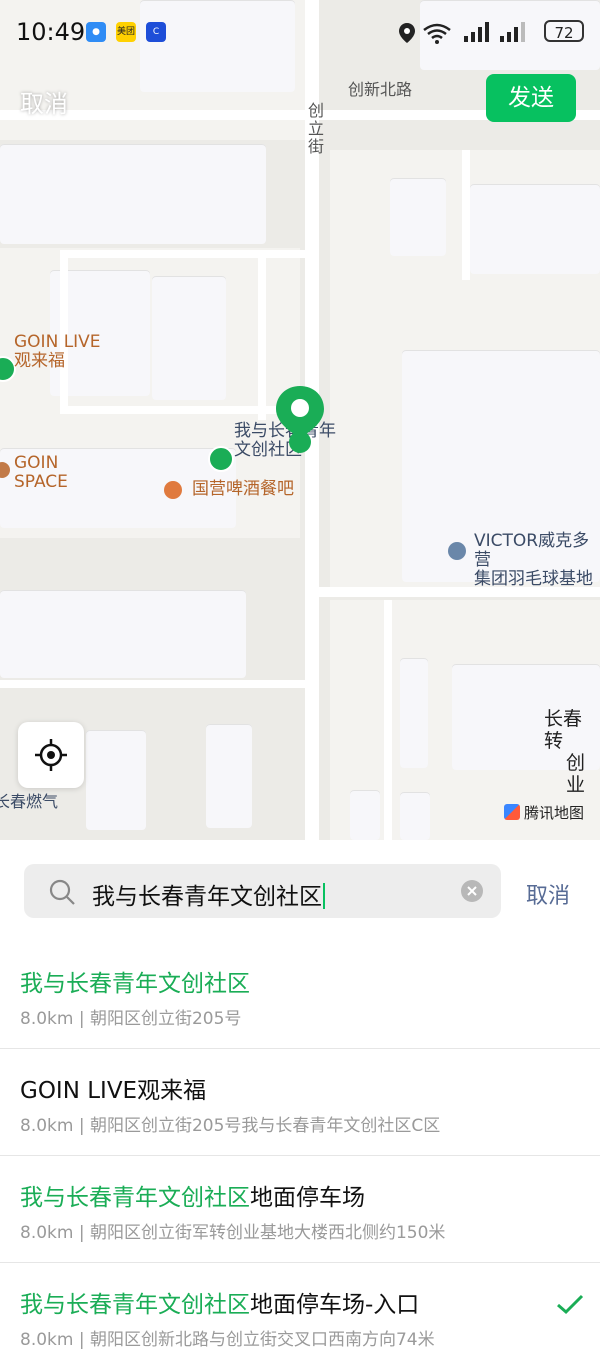 The image size is (600, 1369). I want to click on result-title: 我与长春青年文创社区地面停车场-入口, so click(219, 1302).